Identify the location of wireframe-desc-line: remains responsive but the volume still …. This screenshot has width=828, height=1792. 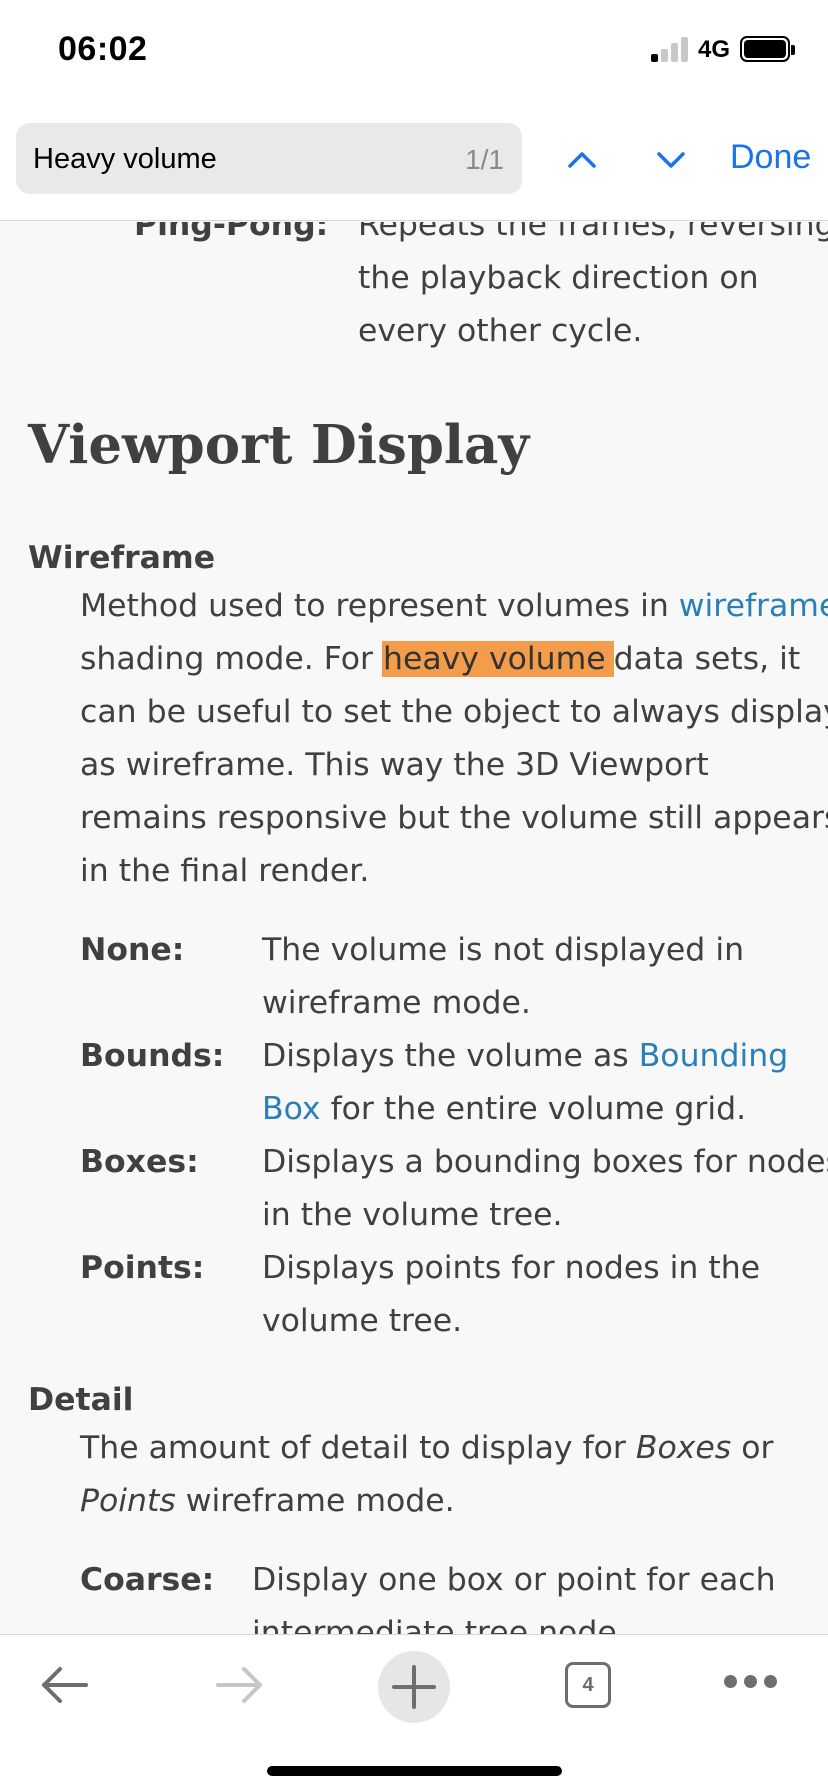
(454, 818).